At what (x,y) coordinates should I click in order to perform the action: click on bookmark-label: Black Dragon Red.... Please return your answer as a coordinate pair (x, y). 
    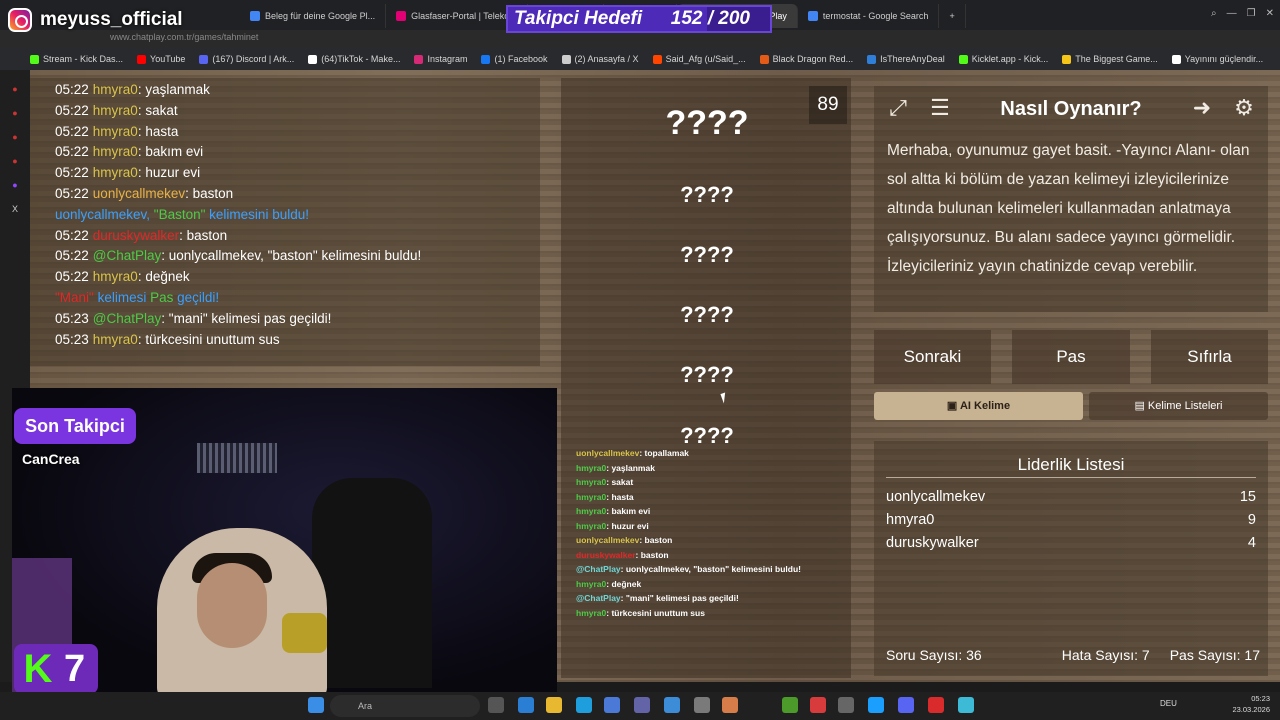
    Looking at the image, I should click on (813, 59).